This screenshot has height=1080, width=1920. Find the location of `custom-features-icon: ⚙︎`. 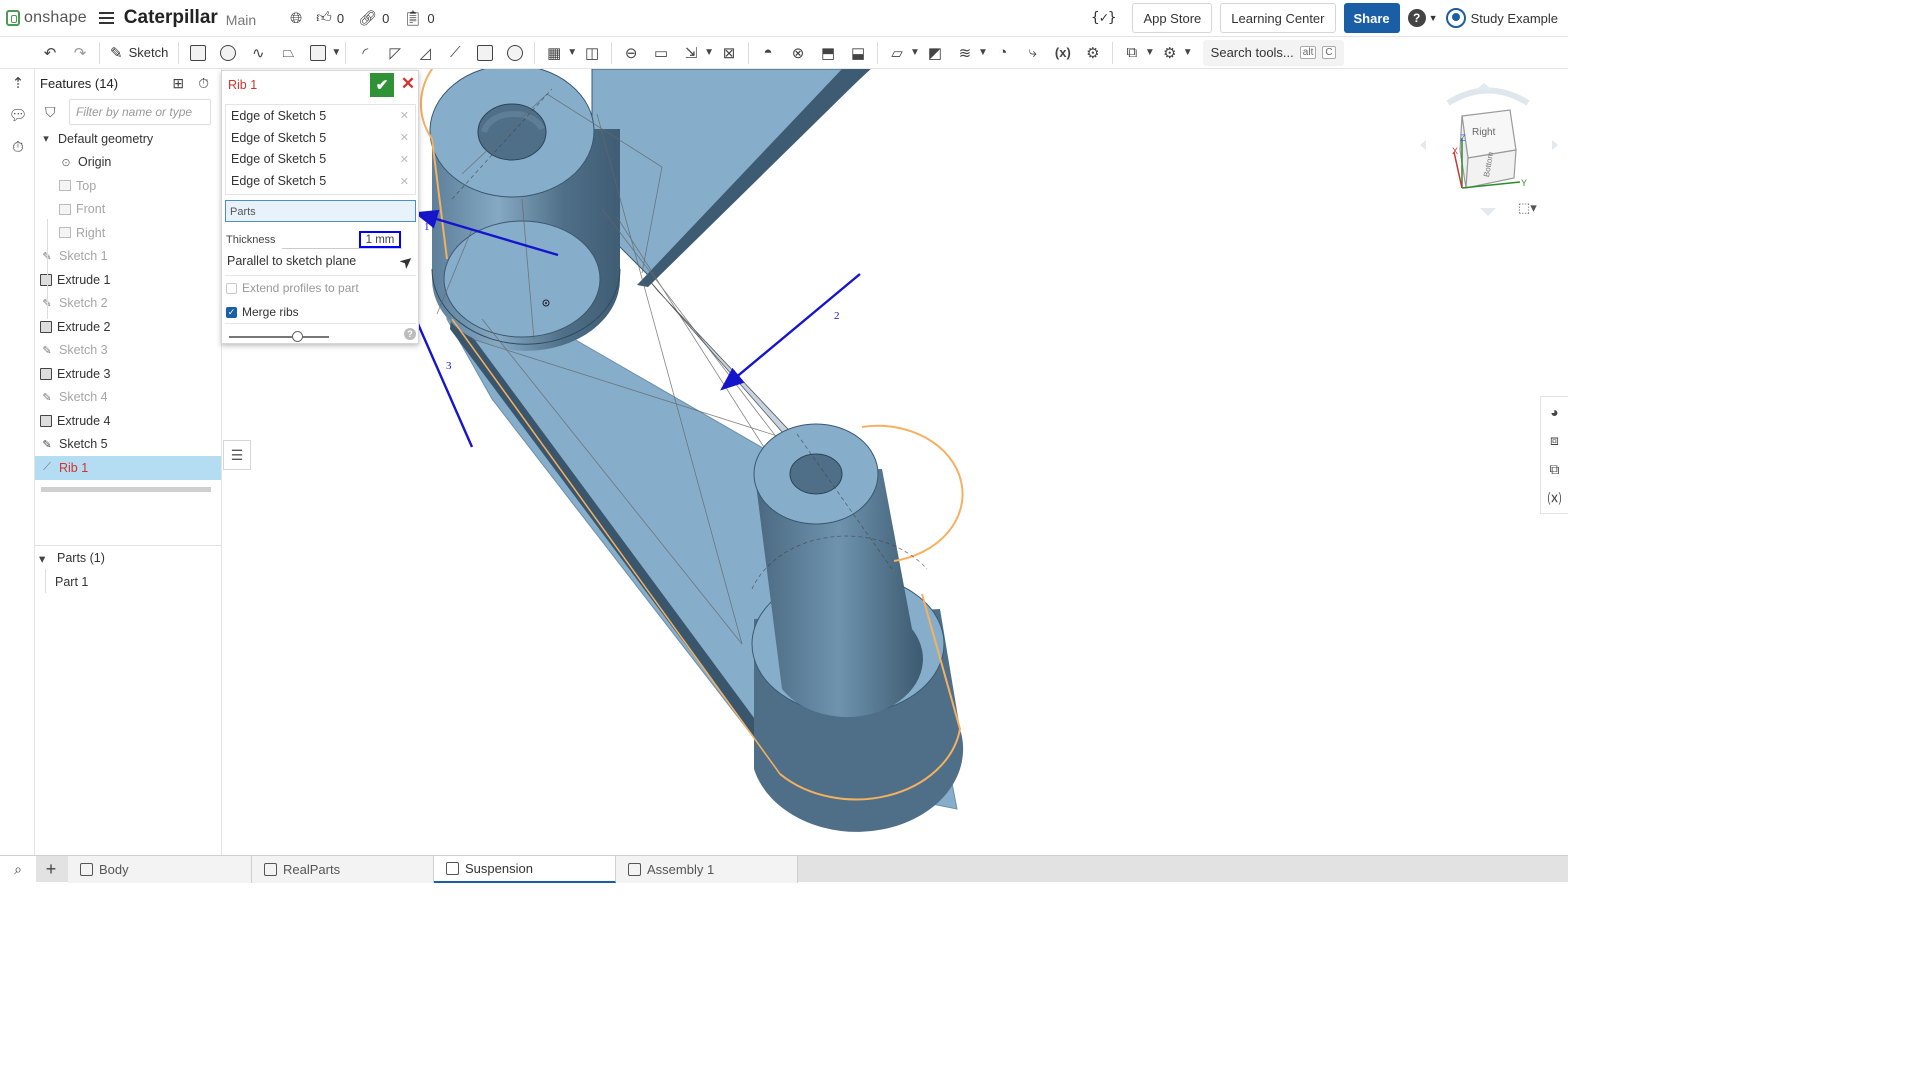

custom-features-icon: ⚙︎ is located at coordinates (1170, 53).